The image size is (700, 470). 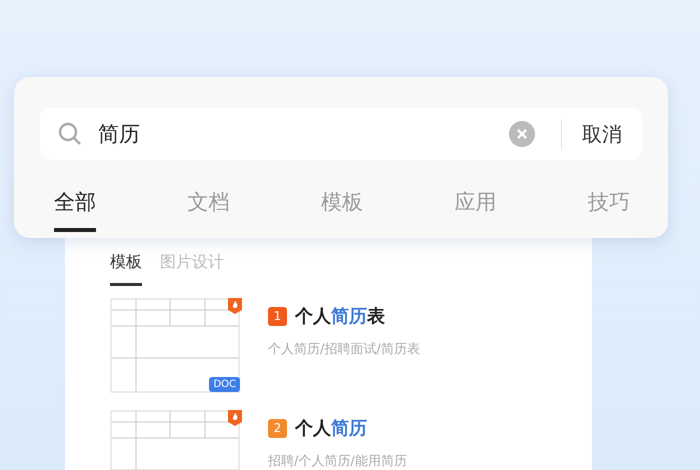 What do you see at coordinates (224, 384) in the screenshot?
I see `file-type-badge: DOC` at bounding box center [224, 384].